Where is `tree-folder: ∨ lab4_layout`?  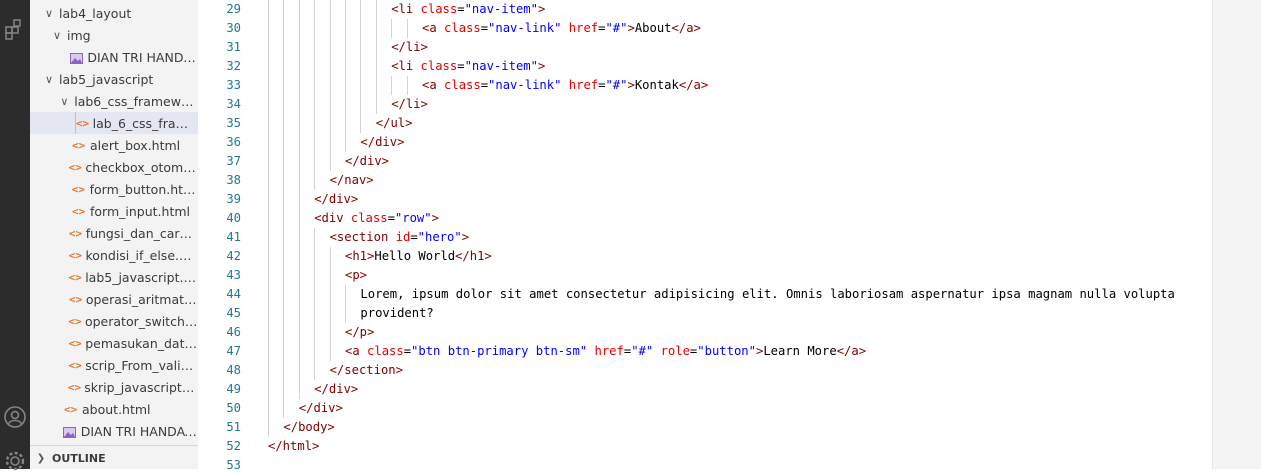
tree-folder: ∨ lab4_layout is located at coordinates (114, 13).